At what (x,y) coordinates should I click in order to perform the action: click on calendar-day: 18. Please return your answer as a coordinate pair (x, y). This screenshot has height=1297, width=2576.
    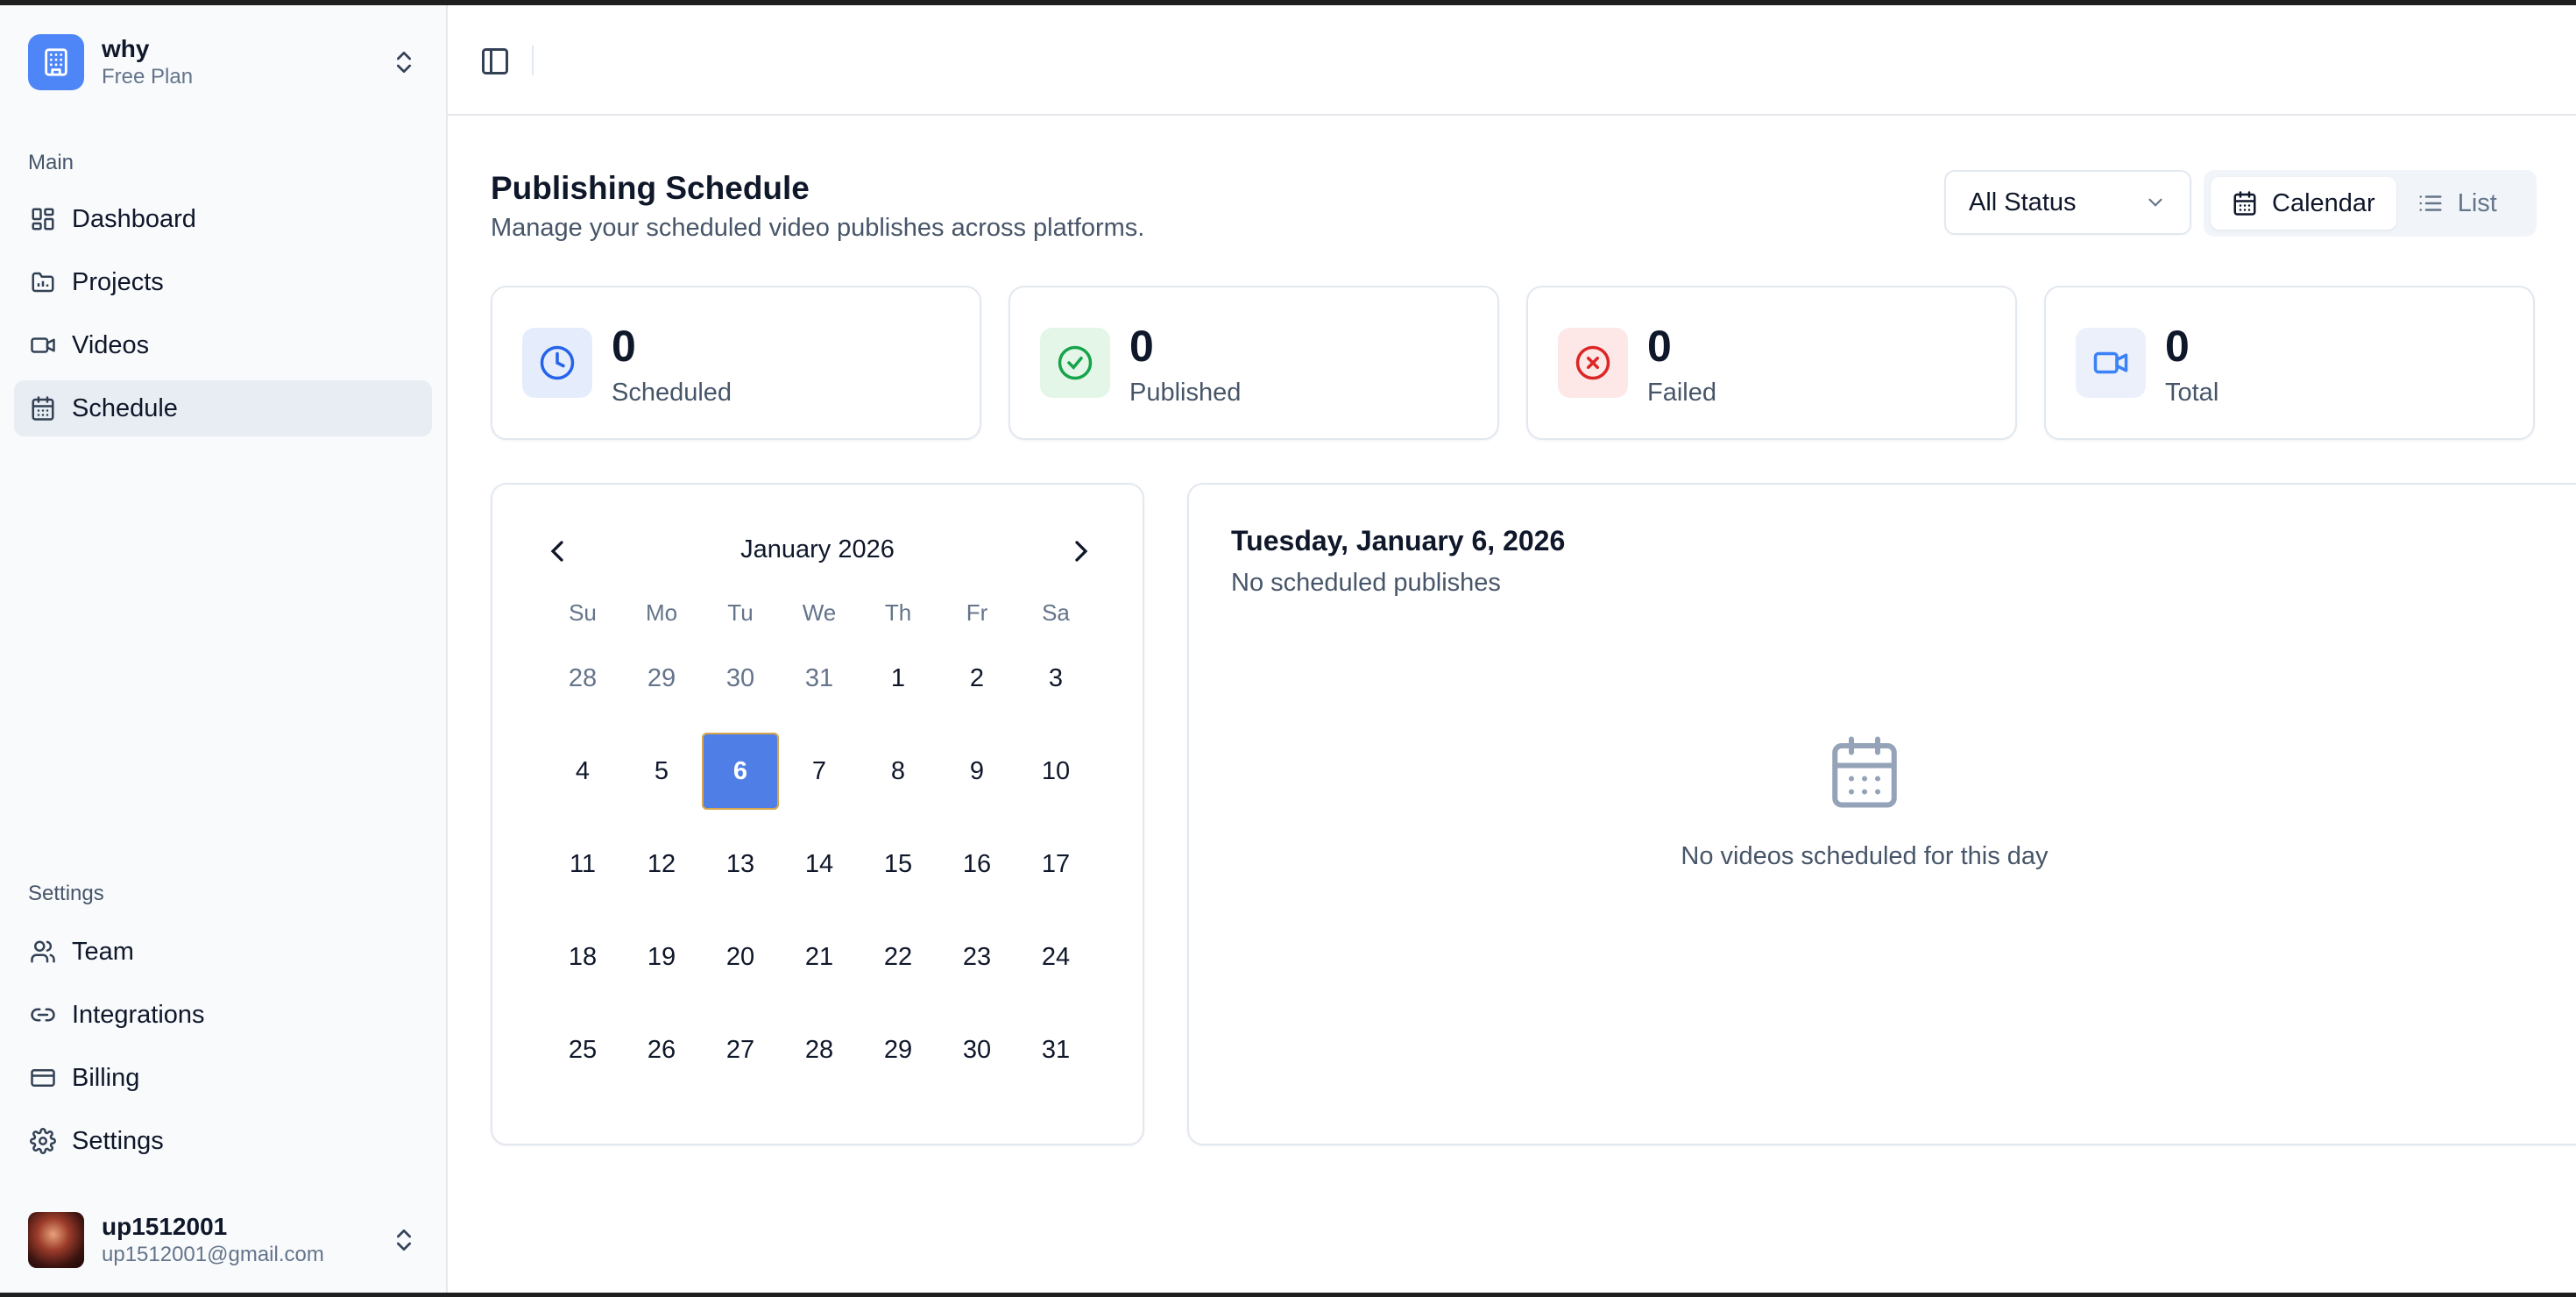
    Looking at the image, I should click on (582, 957).